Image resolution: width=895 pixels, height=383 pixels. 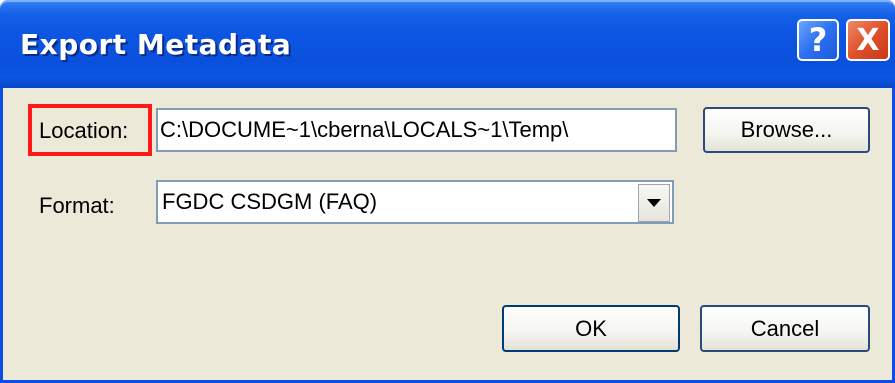 I want to click on ok-button: OK, so click(x=591, y=328).